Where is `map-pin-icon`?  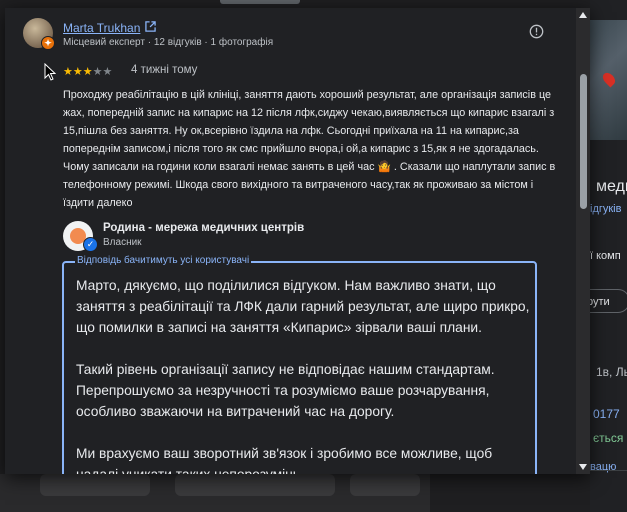
map-pin-icon is located at coordinates (609, 79).